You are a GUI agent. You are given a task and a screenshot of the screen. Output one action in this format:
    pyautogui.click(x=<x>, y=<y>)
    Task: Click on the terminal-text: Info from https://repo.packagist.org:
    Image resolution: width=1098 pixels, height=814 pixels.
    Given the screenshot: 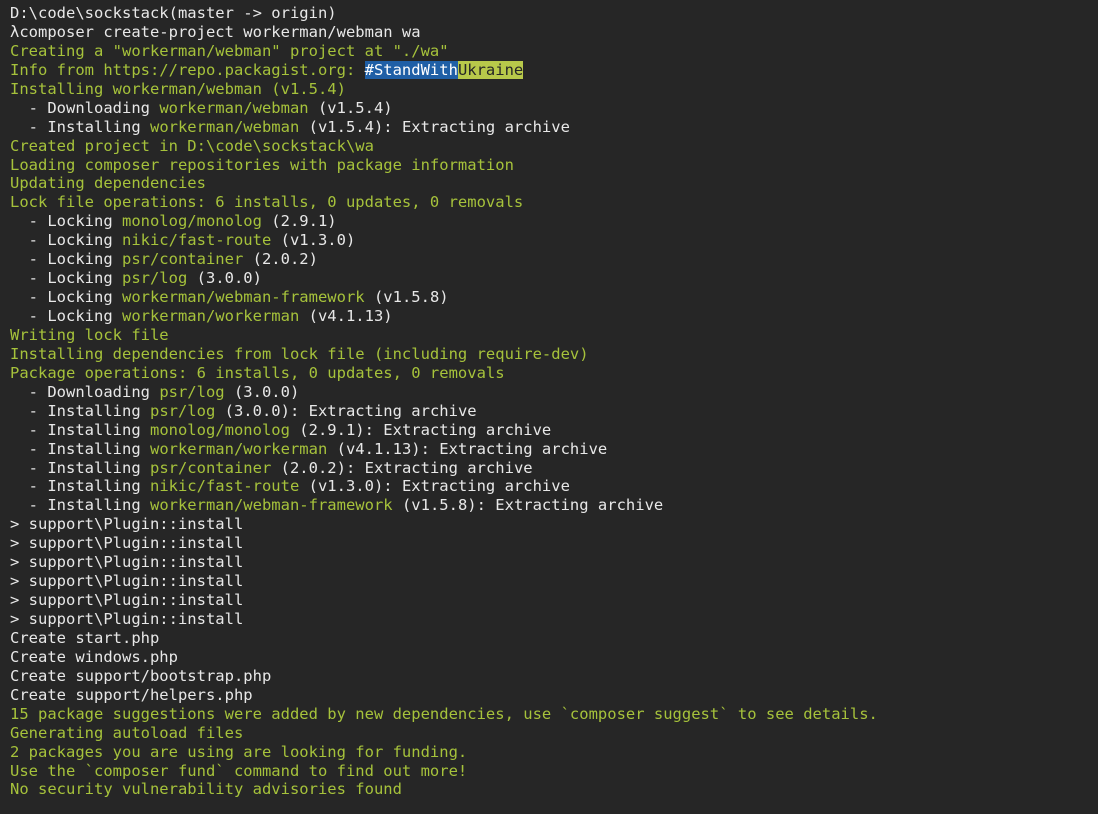 What is the action you would take?
    pyautogui.click(x=187, y=69)
    